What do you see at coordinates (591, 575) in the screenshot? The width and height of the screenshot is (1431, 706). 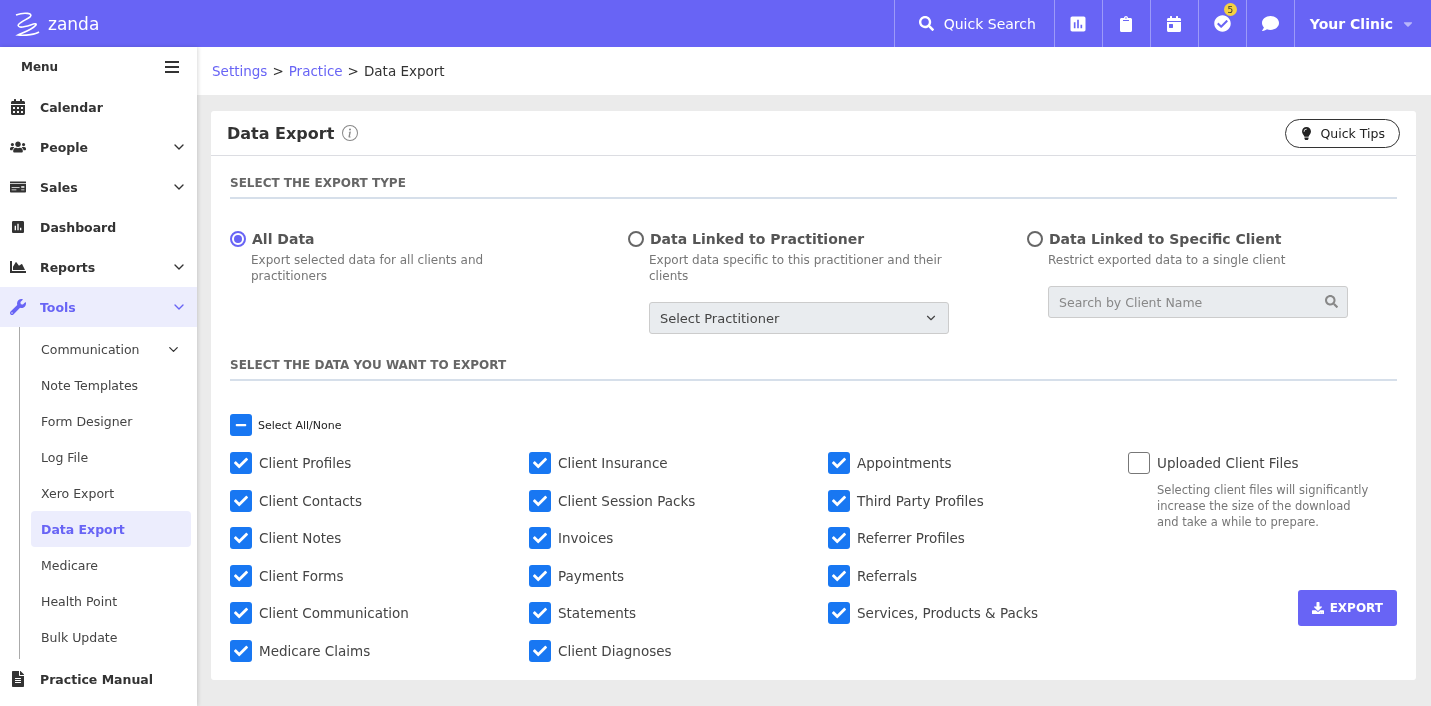 I see `checkbox-label: Payments` at bounding box center [591, 575].